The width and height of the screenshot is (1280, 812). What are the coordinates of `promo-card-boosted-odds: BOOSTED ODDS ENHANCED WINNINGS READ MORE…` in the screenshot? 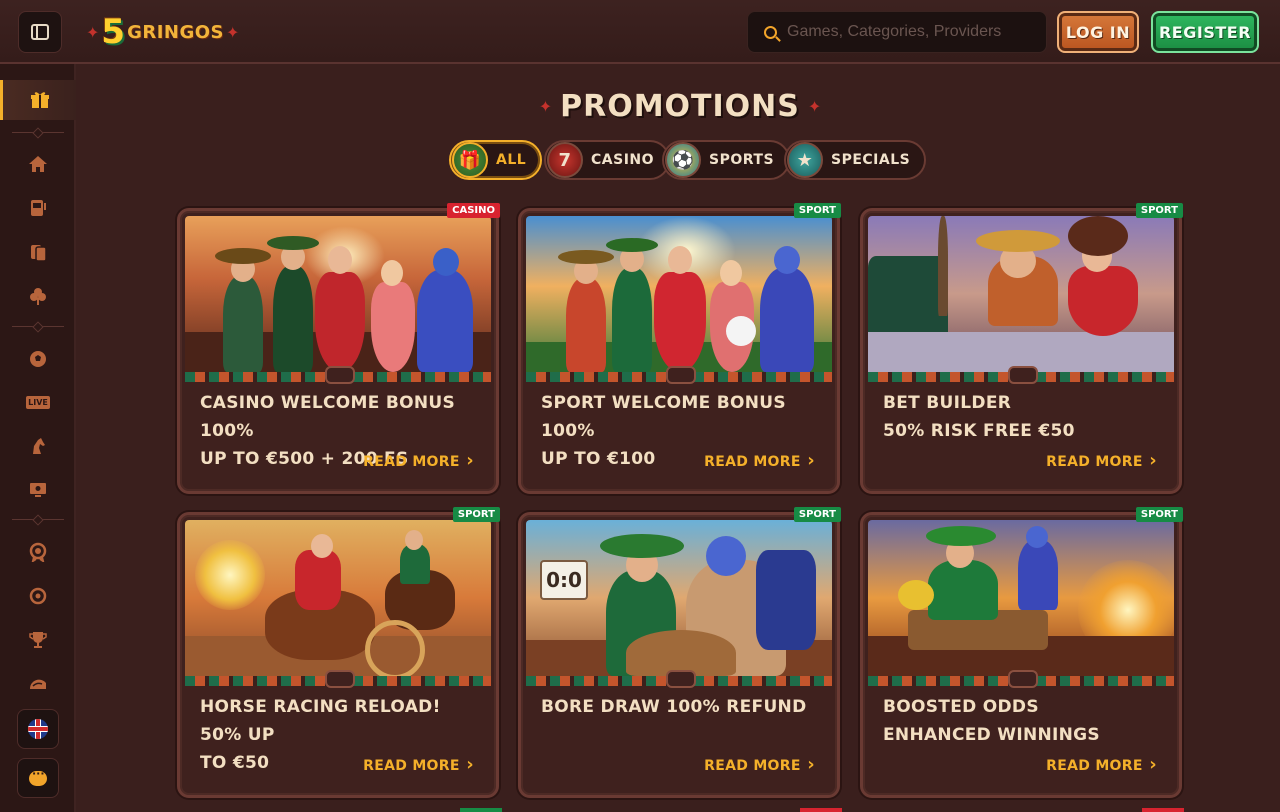 It's located at (1021, 652).